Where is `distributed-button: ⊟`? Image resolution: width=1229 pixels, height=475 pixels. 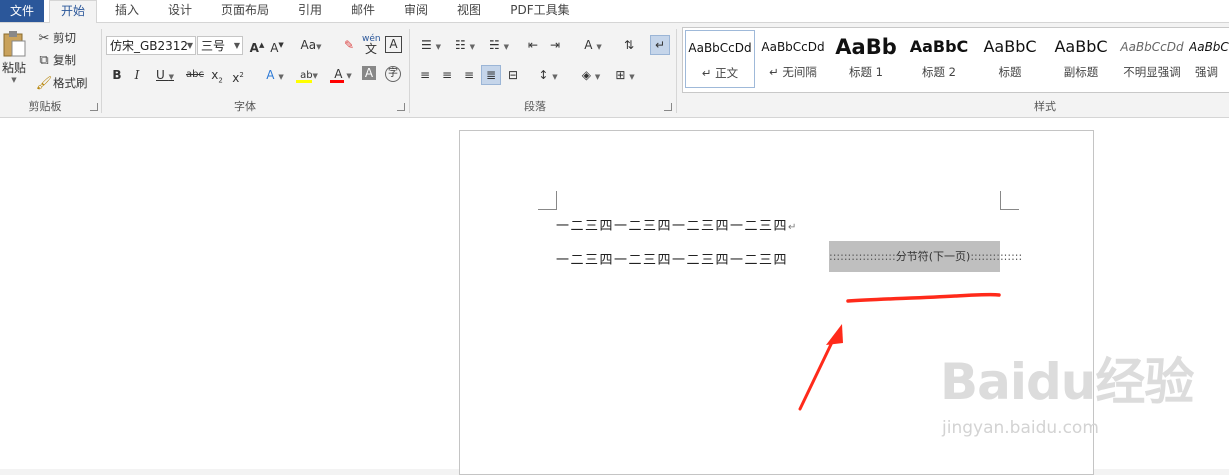 distributed-button: ⊟ is located at coordinates (513, 75).